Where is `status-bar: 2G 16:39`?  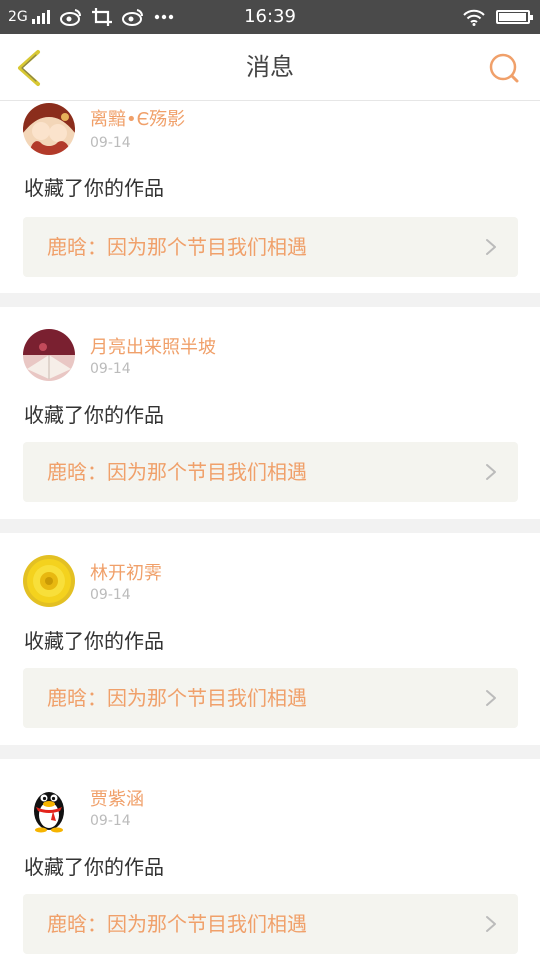 status-bar: 2G 16:39 is located at coordinates (270, 17).